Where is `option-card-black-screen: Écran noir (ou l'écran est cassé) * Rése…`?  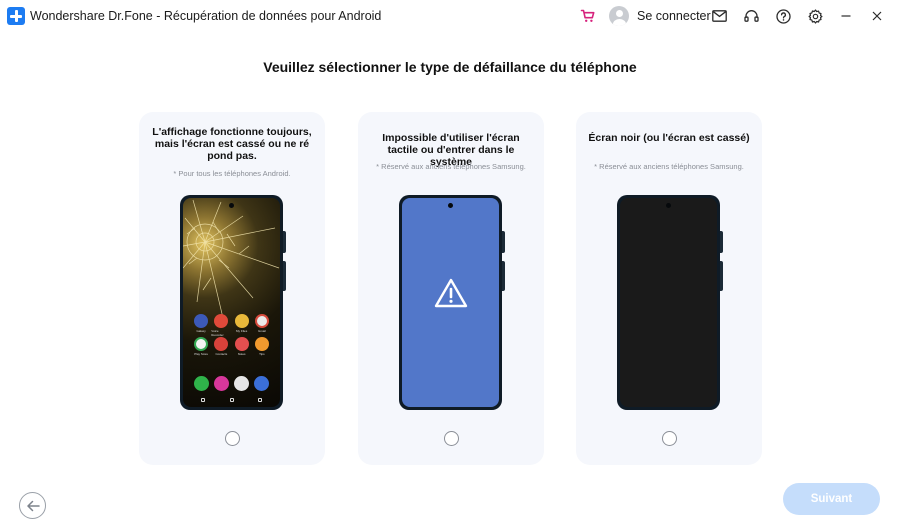
option-card-black-screen: Écran noir (ou l'écran est cassé) * Rése… is located at coordinates (669, 288).